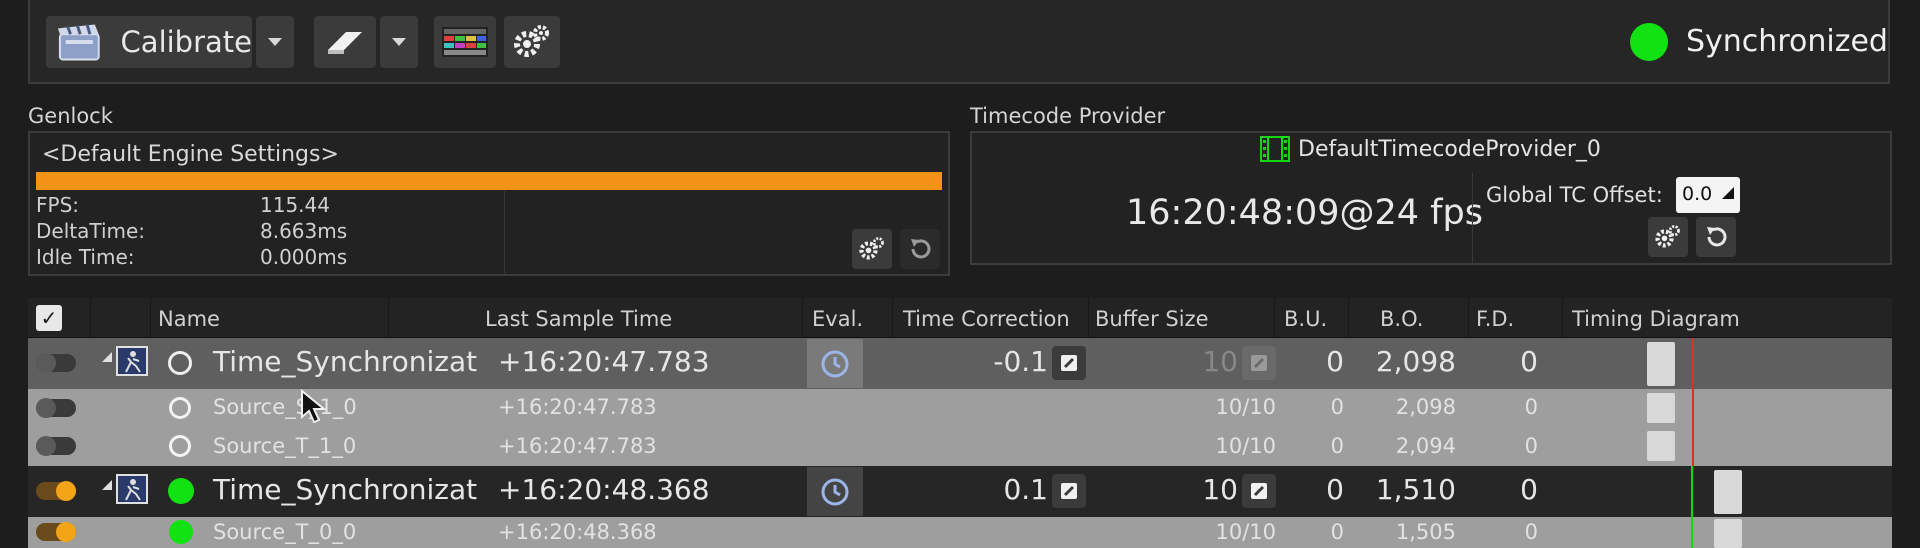 The image size is (1920, 548). Describe the element at coordinates (1728, 193) in the screenshot. I see `resize-corner-icon` at that location.